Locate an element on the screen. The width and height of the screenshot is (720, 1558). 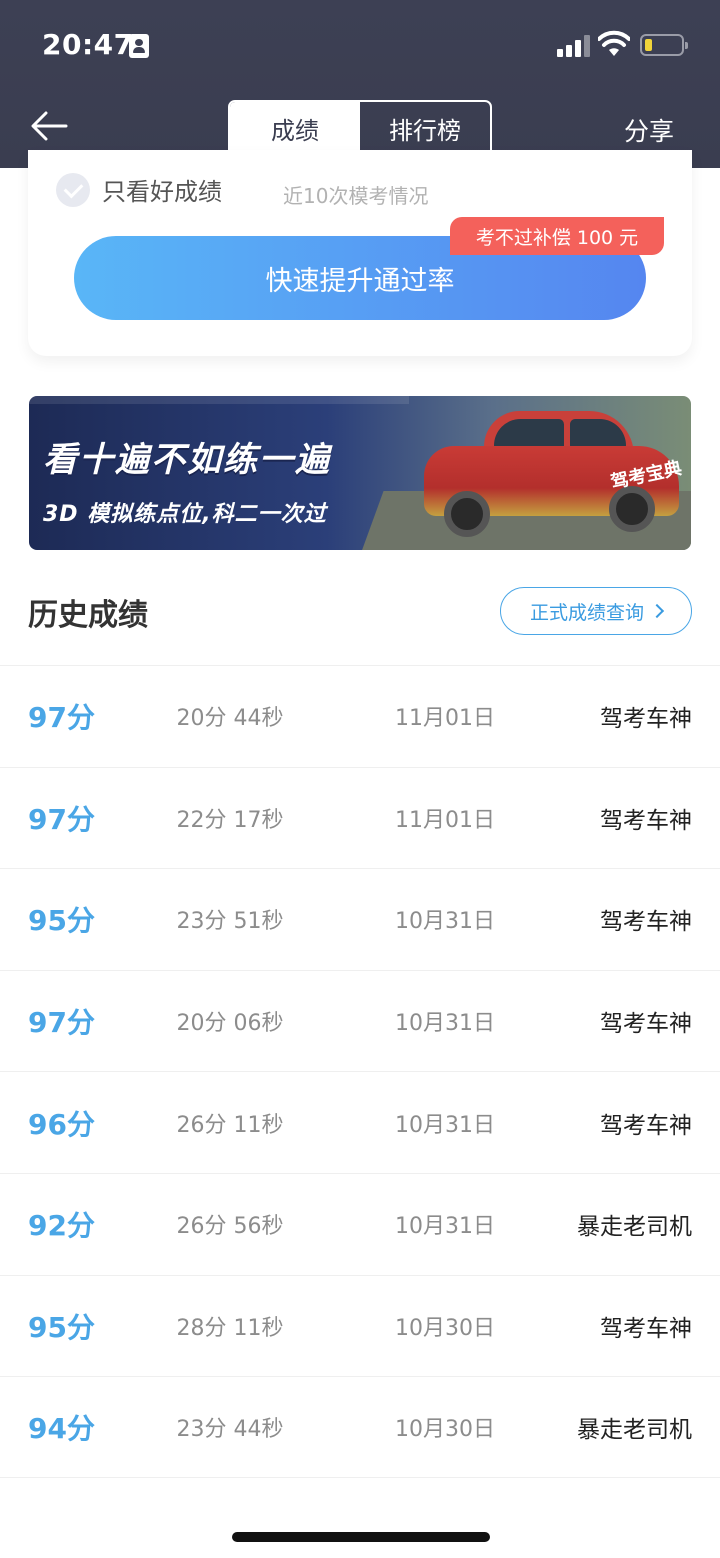
table-row: 92分 26分 56秒 10月31日 暴走老司机 is located at coordinates (360, 1223).